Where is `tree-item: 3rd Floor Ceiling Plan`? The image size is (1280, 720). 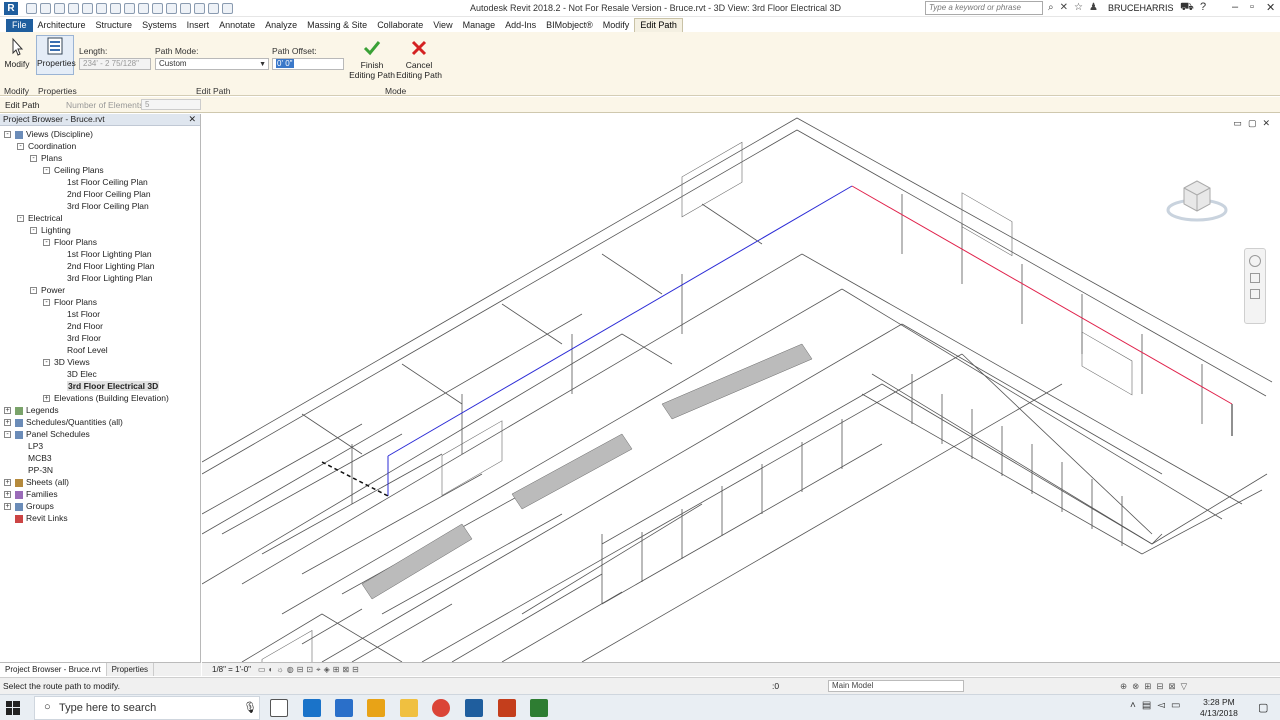
tree-item: 3rd Floor Ceiling Plan is located at coordinates (102, 206).